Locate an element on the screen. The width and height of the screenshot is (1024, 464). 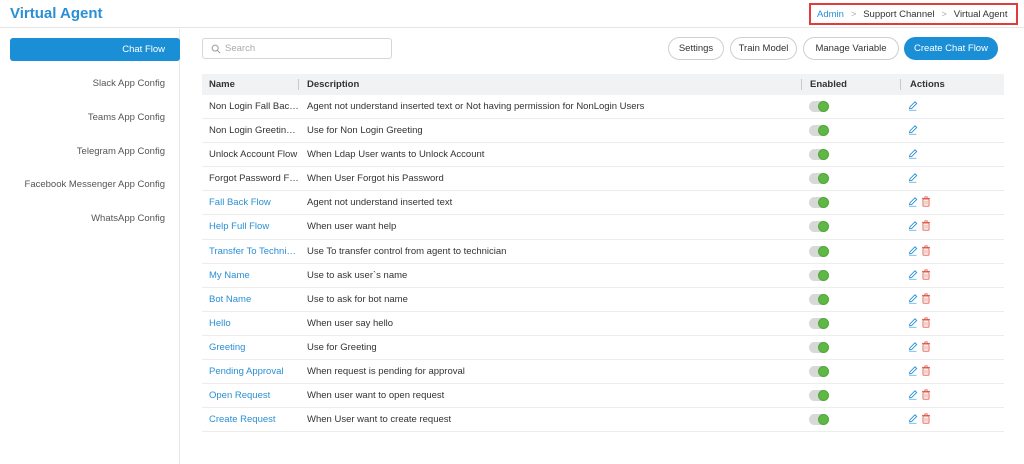
search-box is located at coordinates (297, 48).